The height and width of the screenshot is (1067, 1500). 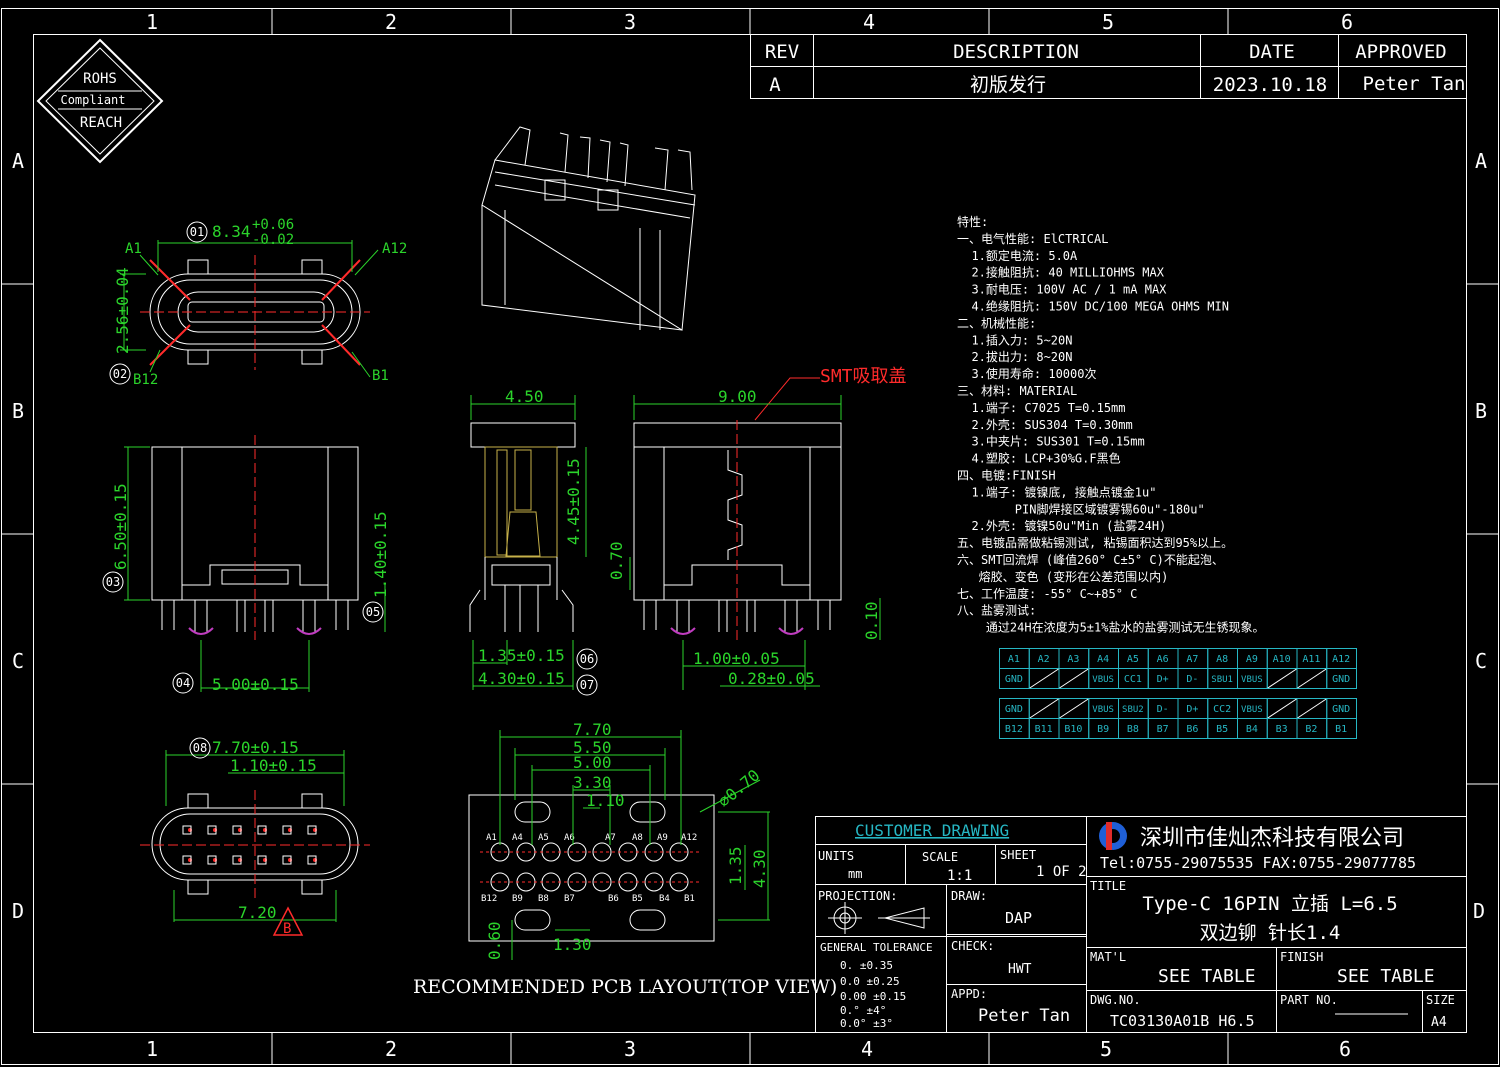 What do you see at coordinates (630, 22) in the screenshot?
I see `col-label-3: 3` at bounding box center [630, 22].